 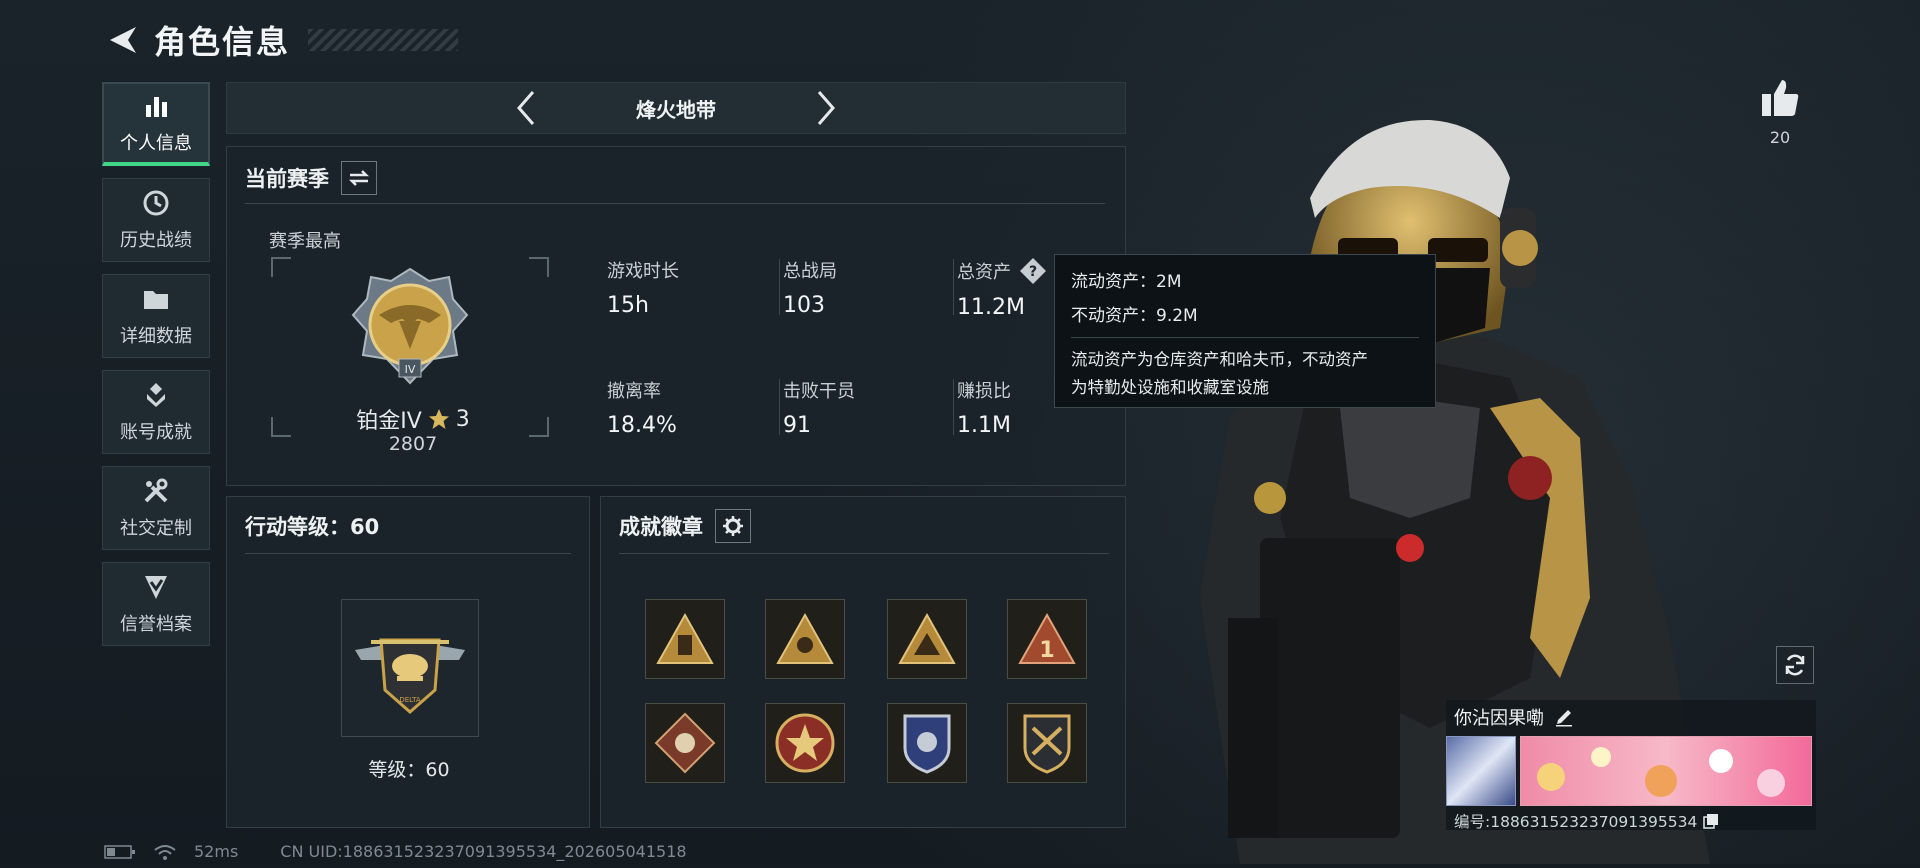 What do you see at coordinates (156, 624) in the screenshot?
I see `nav-label: 信誉档案` at bounding box center [156, 624].